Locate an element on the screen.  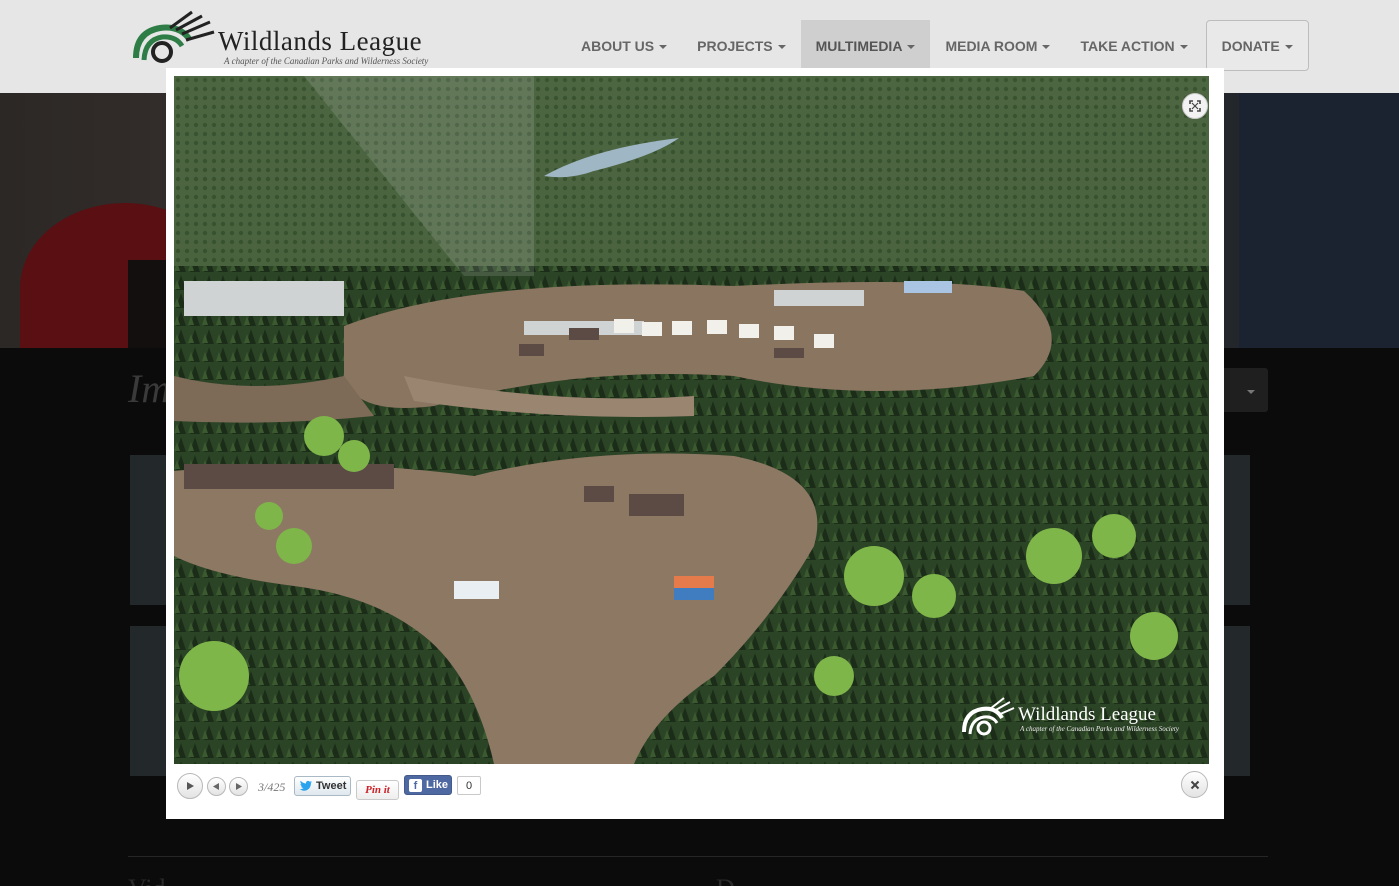
expand-button is located at coordinates (1195, 106).